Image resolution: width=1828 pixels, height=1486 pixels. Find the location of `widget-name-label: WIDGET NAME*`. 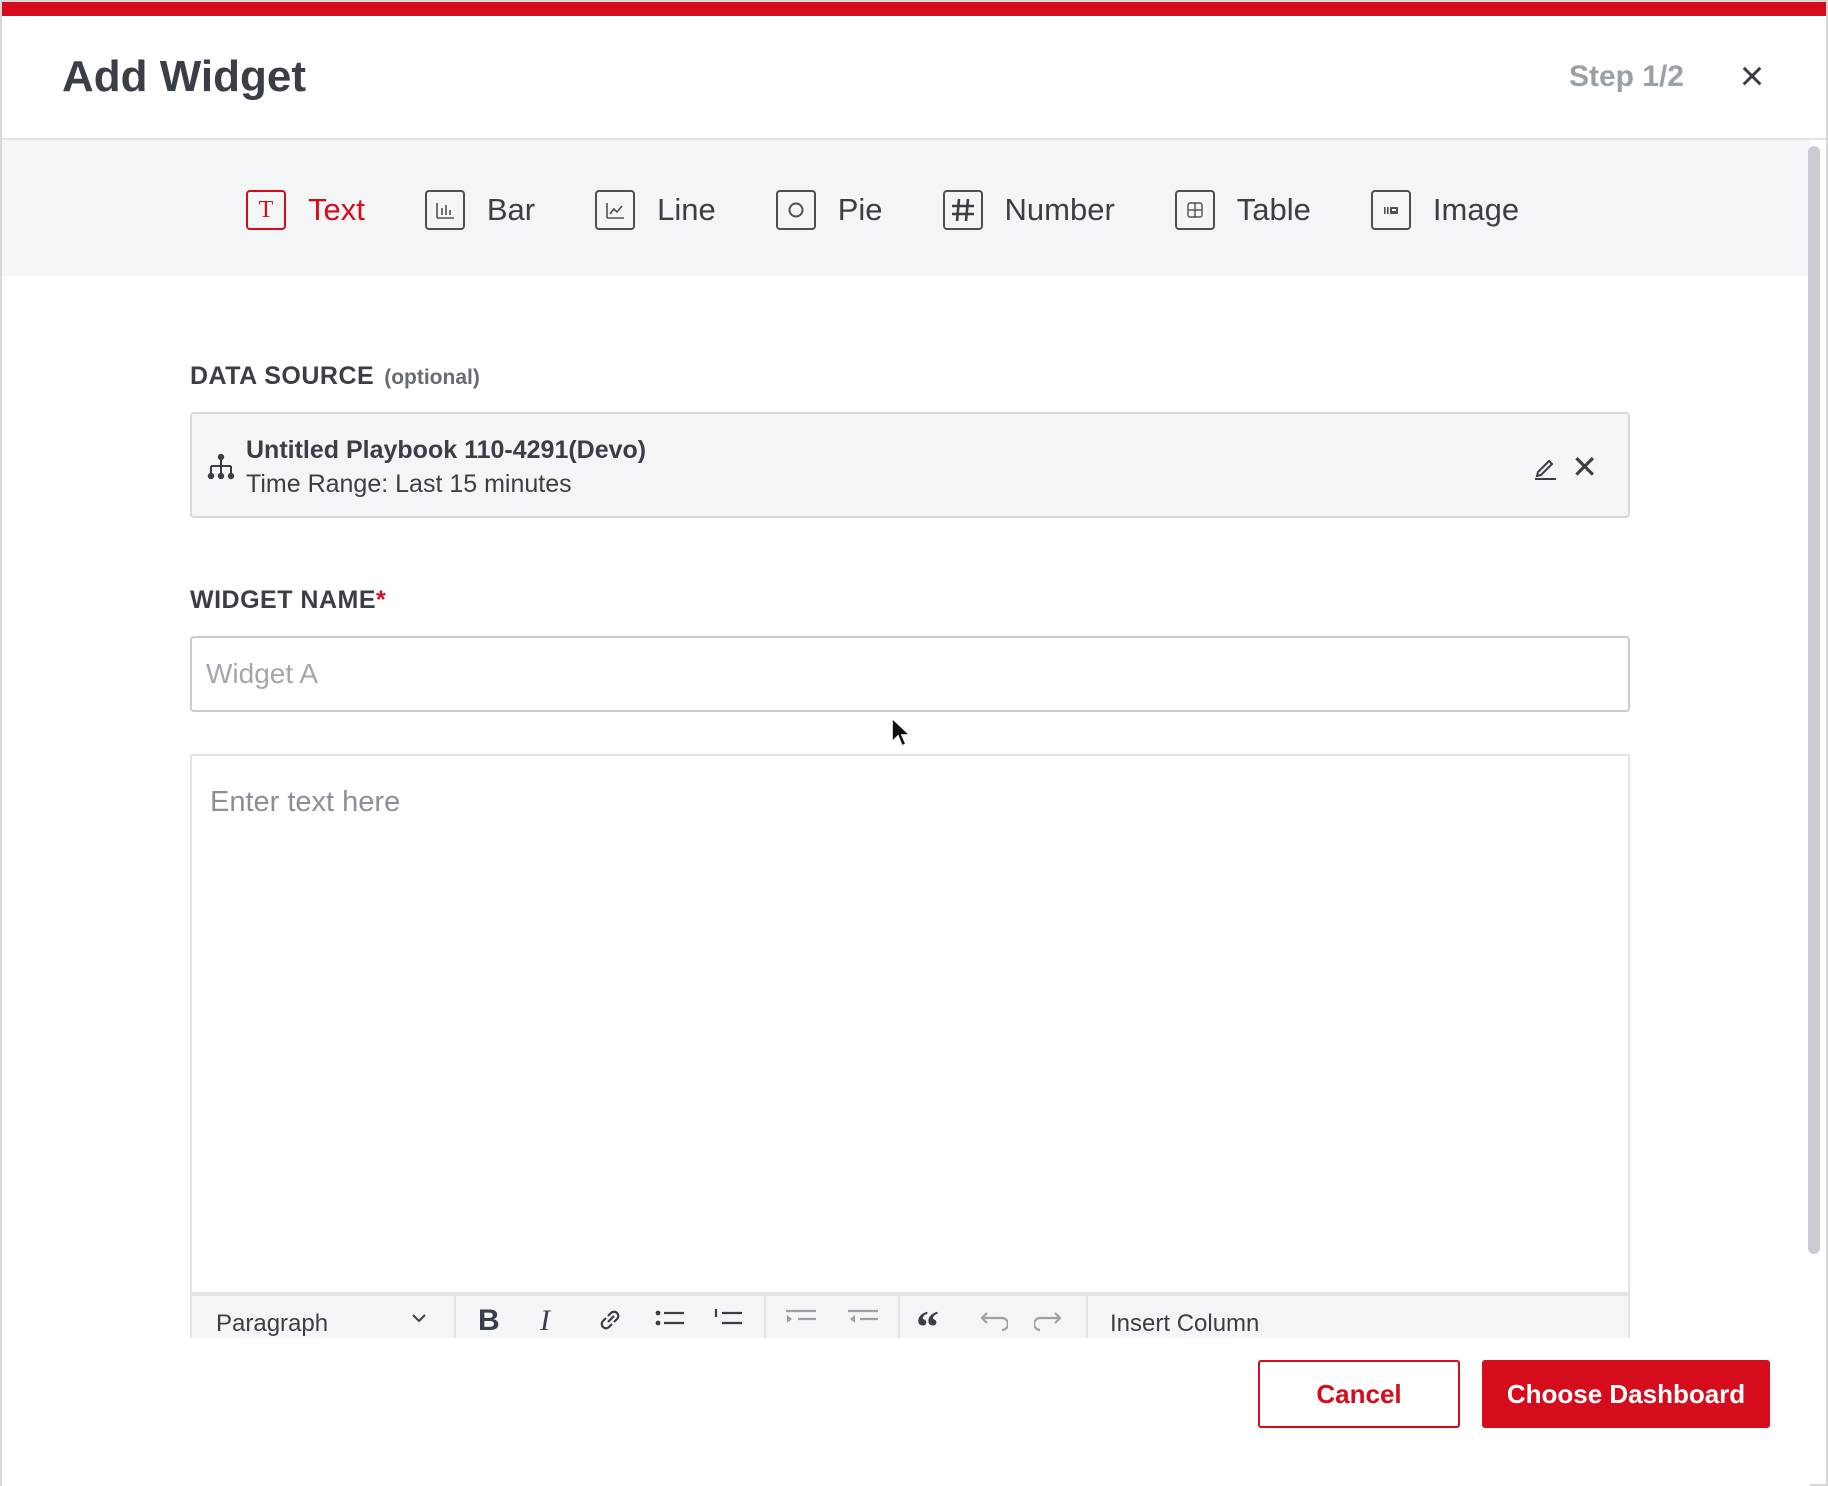

widget-name-label: WIDGET NAME* is located at coordinates (288, 600).